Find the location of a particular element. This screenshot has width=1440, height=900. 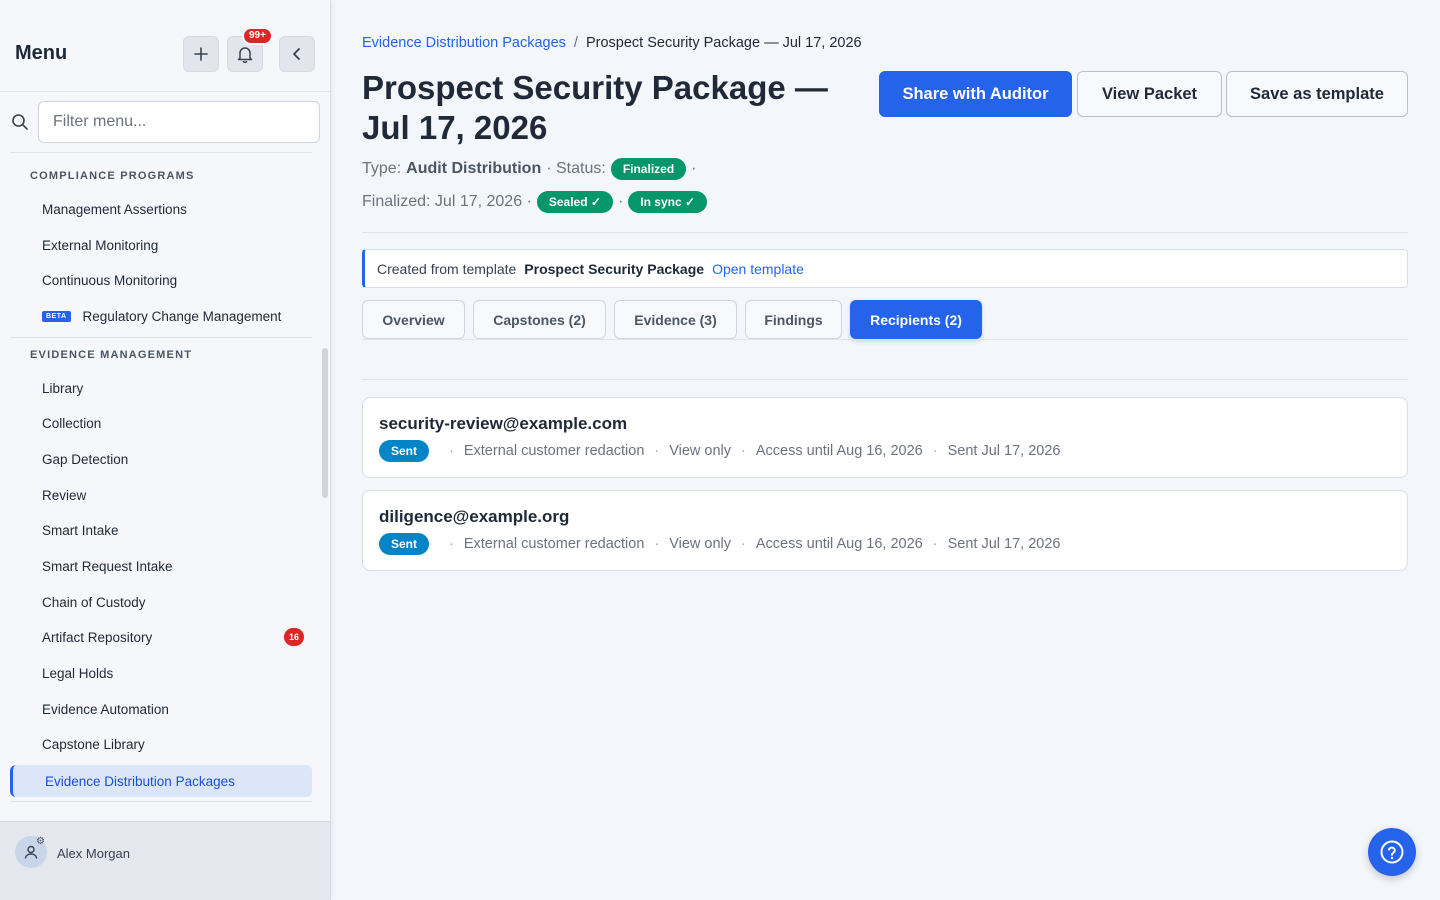

view-packet-button: View Packet is located at coordinates (1149, 94).